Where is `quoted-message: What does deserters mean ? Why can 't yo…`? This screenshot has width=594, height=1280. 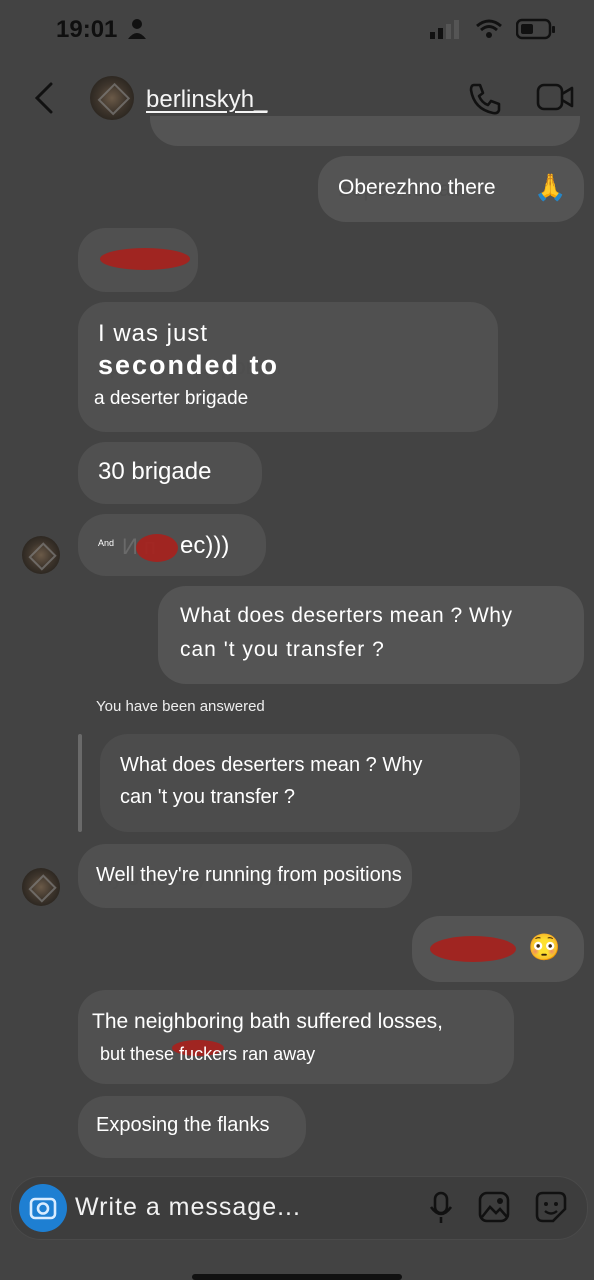
quoted-message: What does deserters mean ? Why can 't yo… is located at coordinates (310, 783).